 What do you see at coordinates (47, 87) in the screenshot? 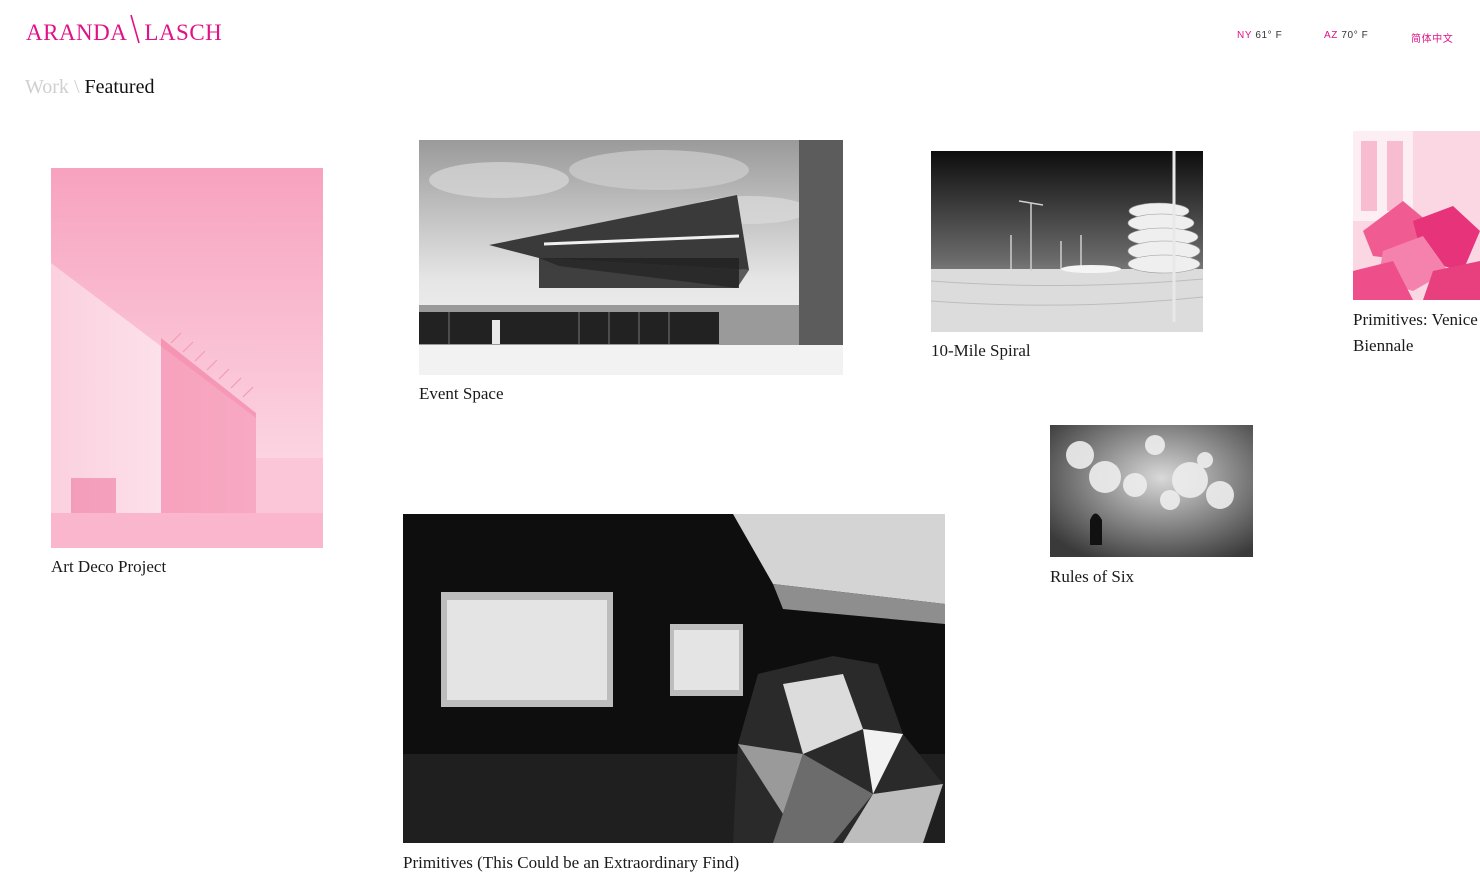
I see `breadcrumb-work-link: Work` at bounding box center [47, 87].